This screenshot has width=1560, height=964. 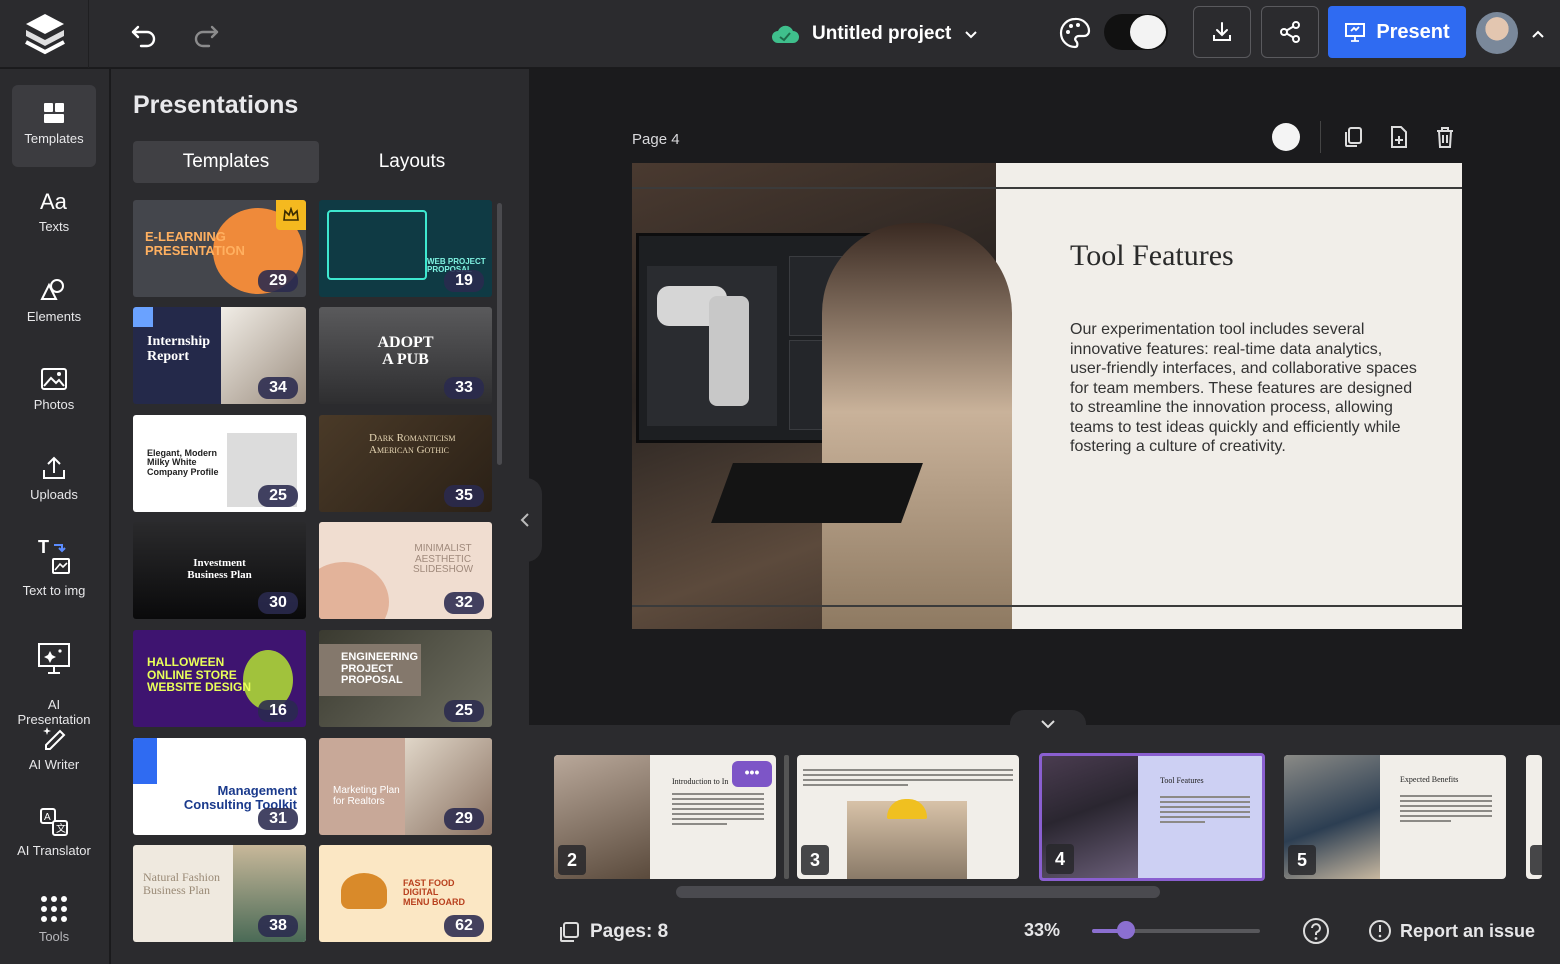 I want to click on slide-color-swatch, so click(x=1286, y=137).